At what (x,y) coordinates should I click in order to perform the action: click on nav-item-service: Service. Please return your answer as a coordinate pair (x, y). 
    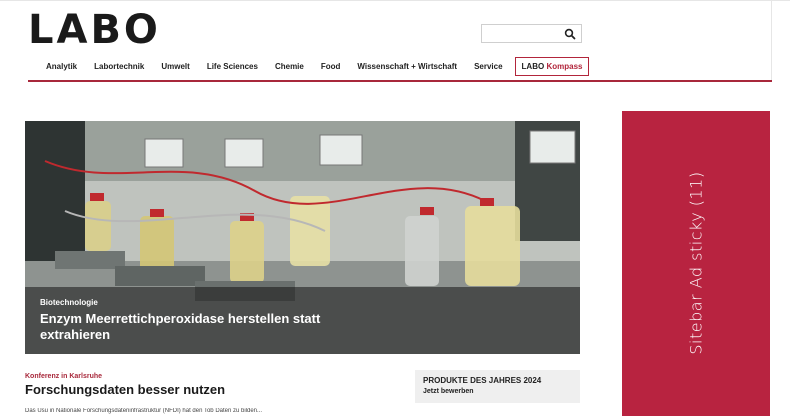
    Looking at the image, I should click on (488, 66).